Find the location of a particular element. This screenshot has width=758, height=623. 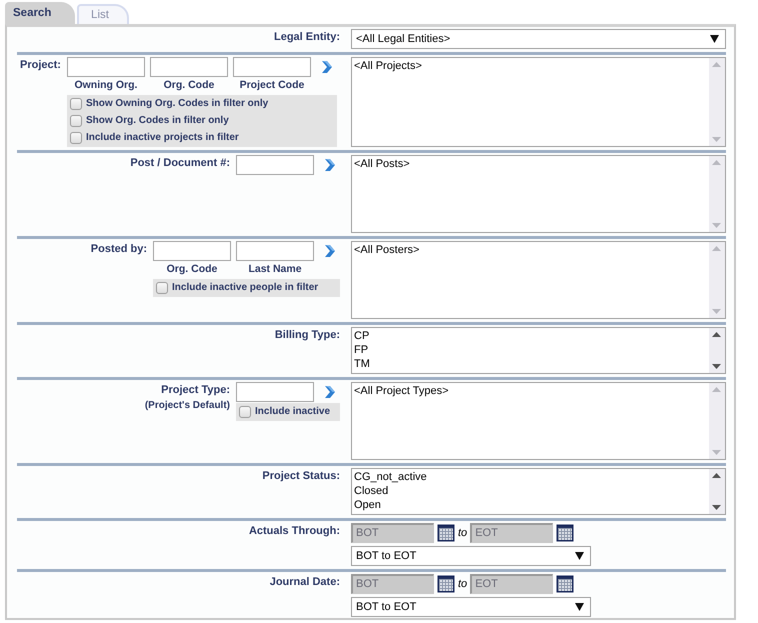

field-caption: Last Name is located at coordinates (275, 269).